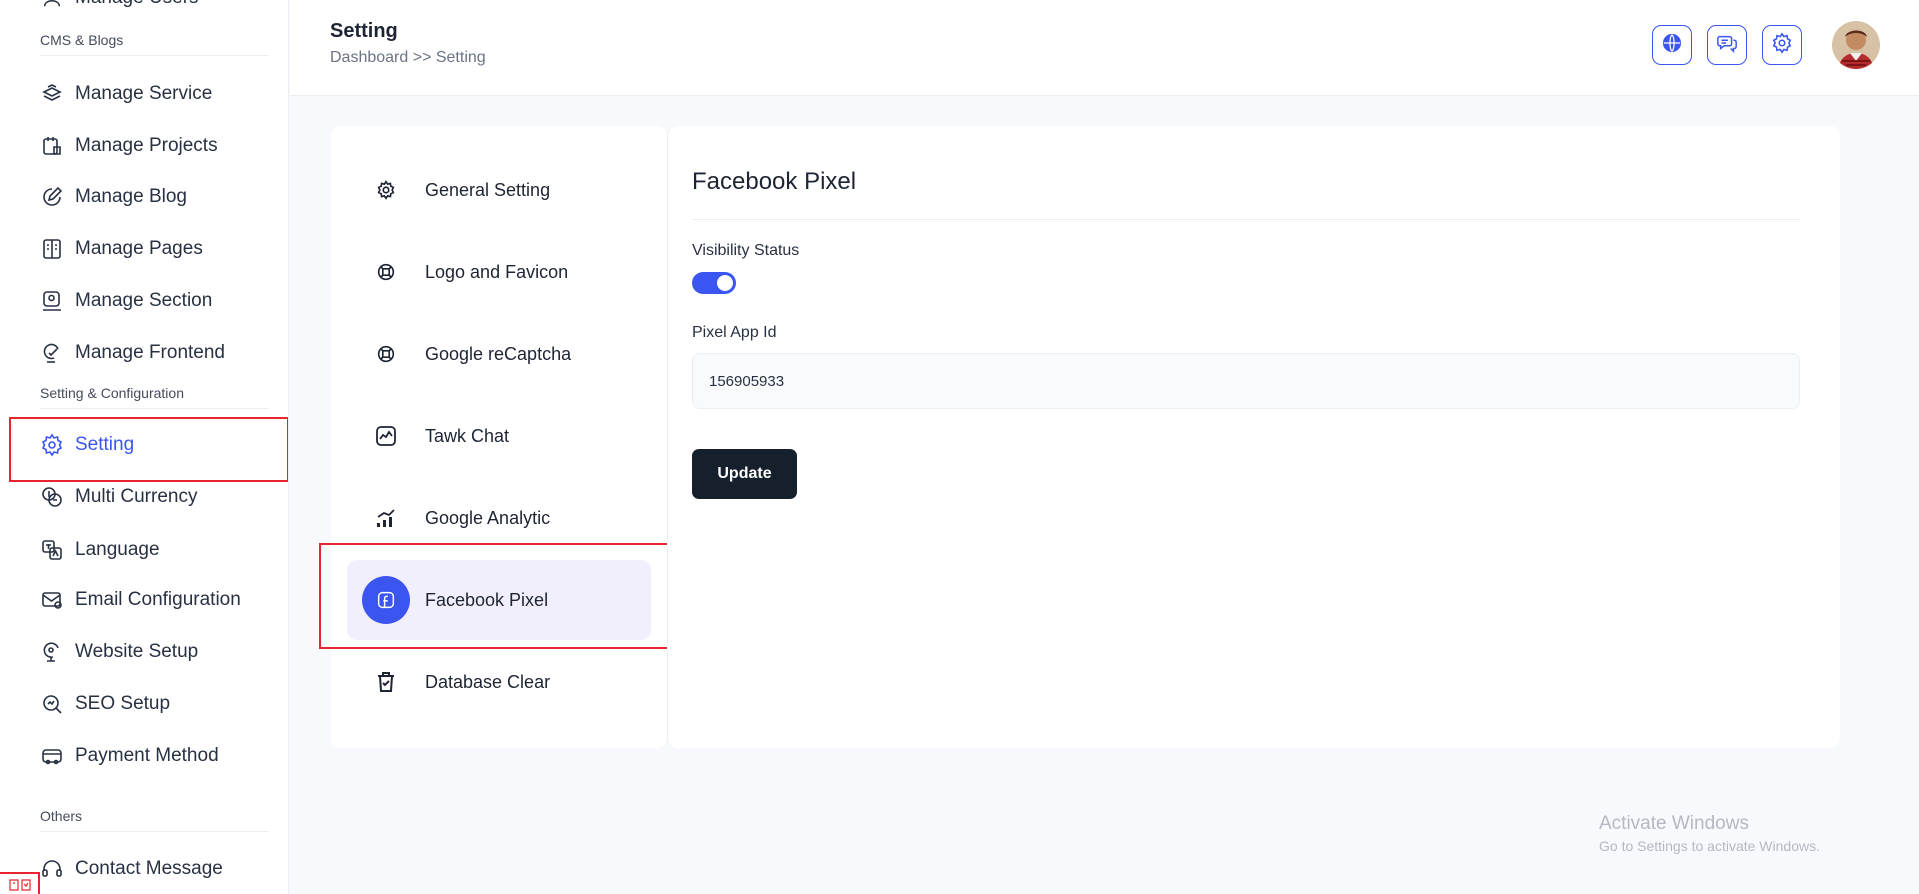 The width and height of the screenshot is (1919, 894). I want to click on website-setup-icon, so click(52, 652).